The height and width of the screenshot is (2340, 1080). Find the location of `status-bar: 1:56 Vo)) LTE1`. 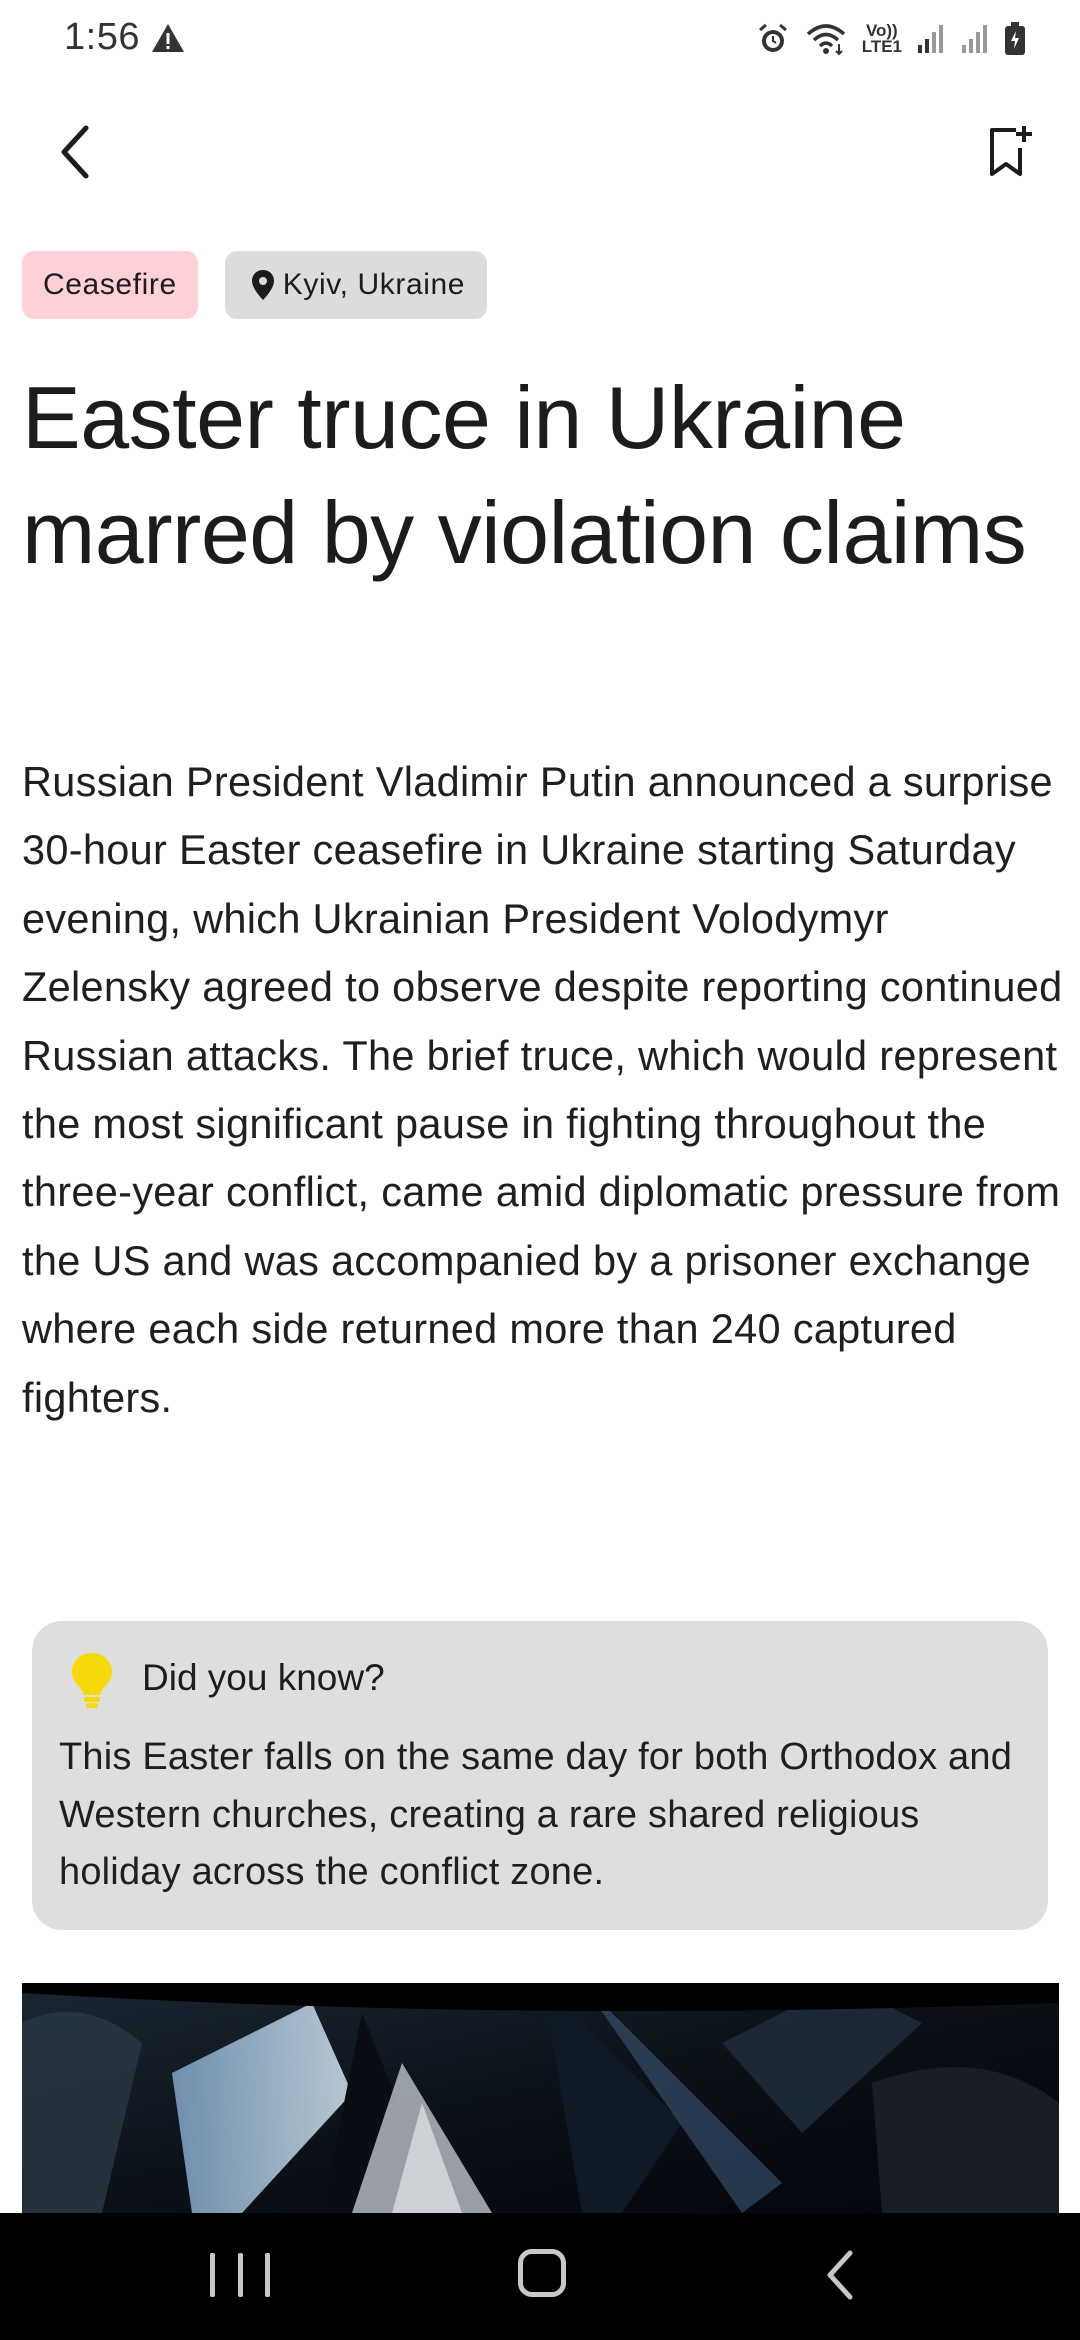

status-bar: 1:56 Vo)) LTE1 is located at coordinates (540, 42).